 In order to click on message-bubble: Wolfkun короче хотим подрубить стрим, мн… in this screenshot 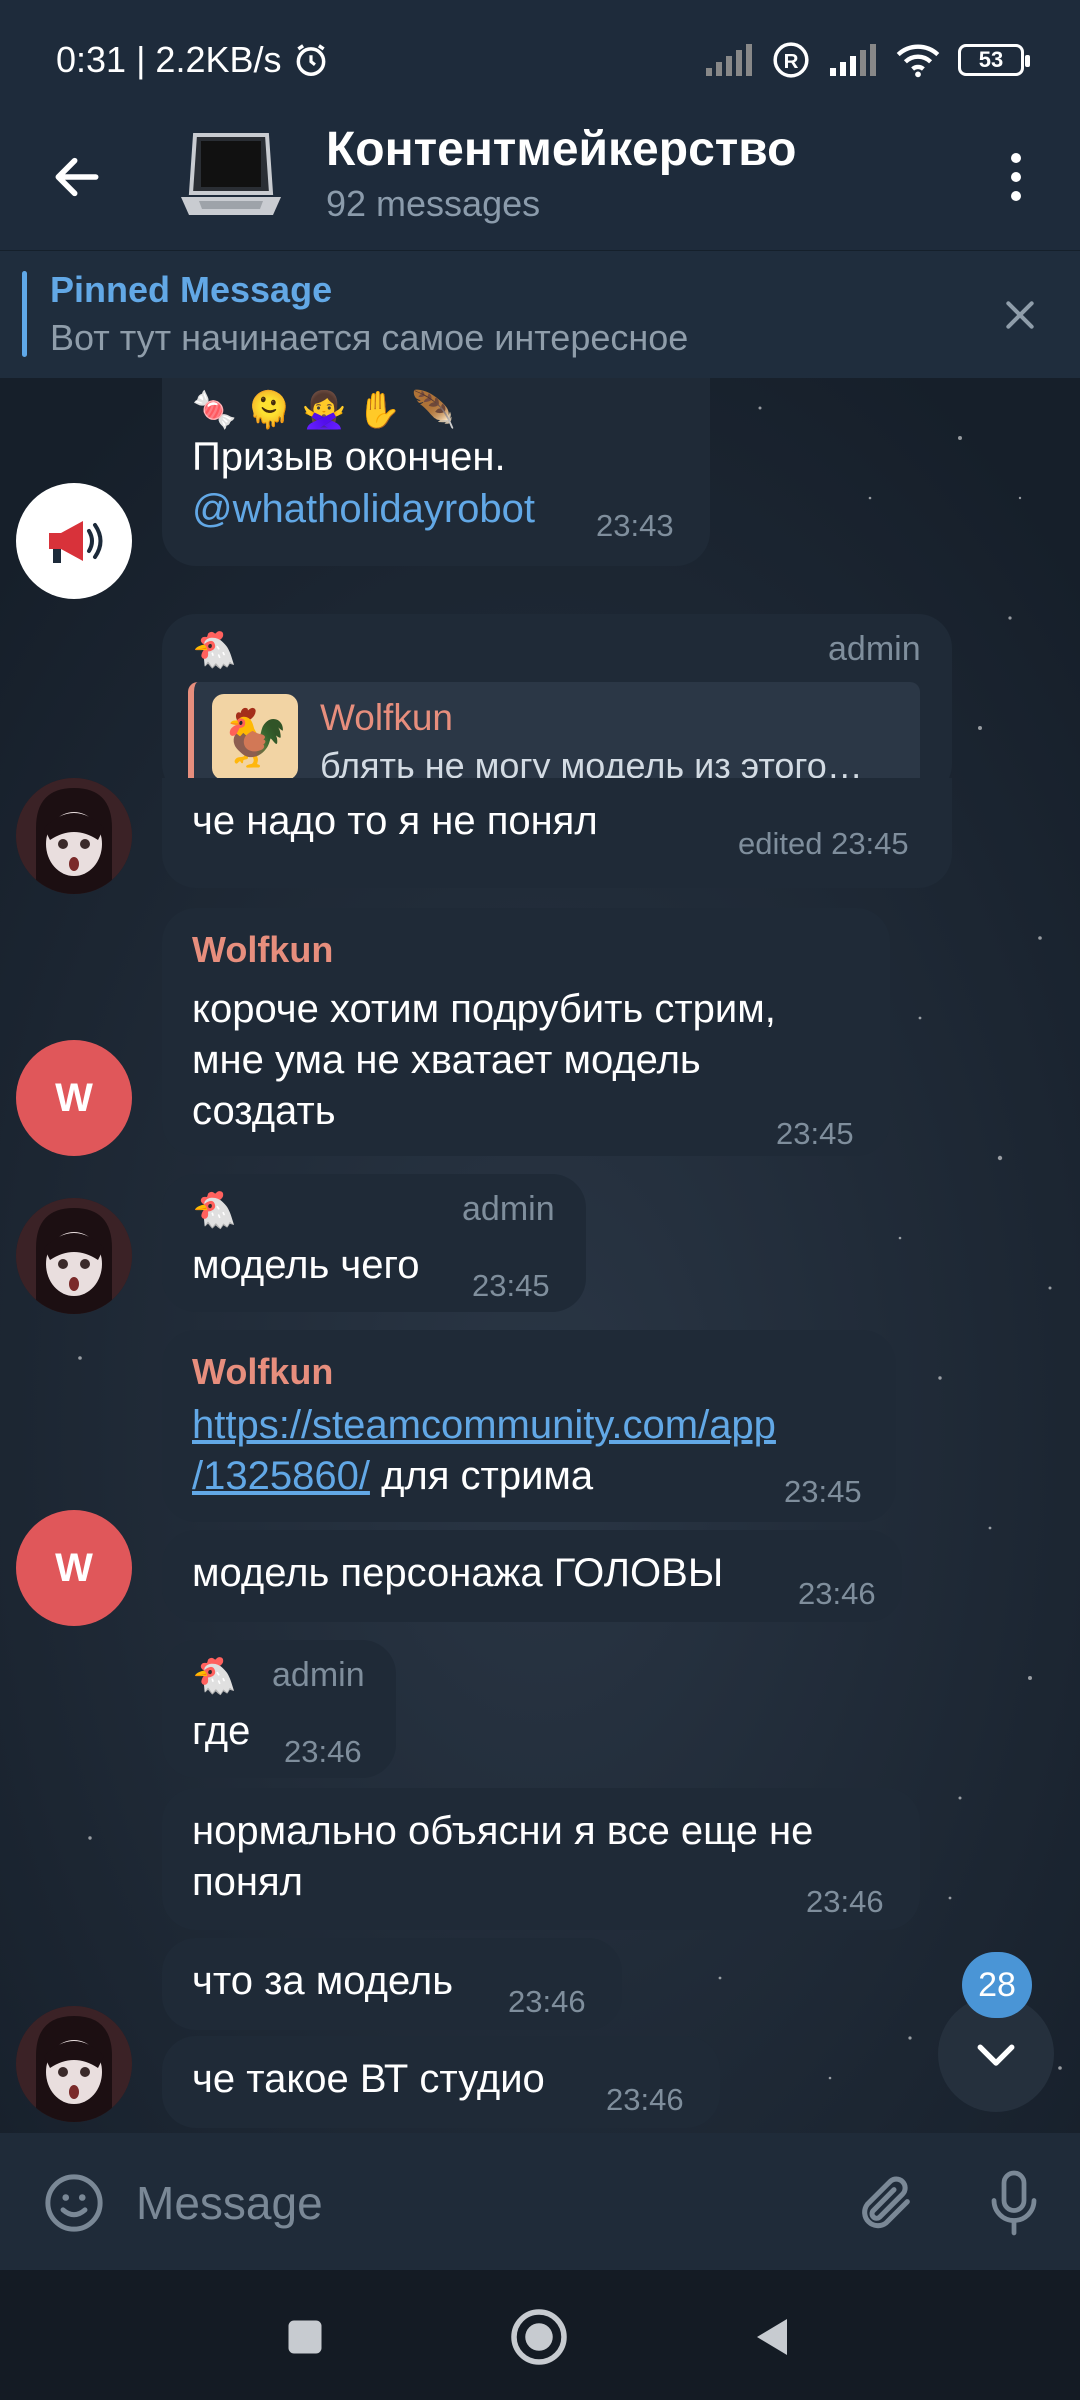, I will do `click(526, 1032)`.